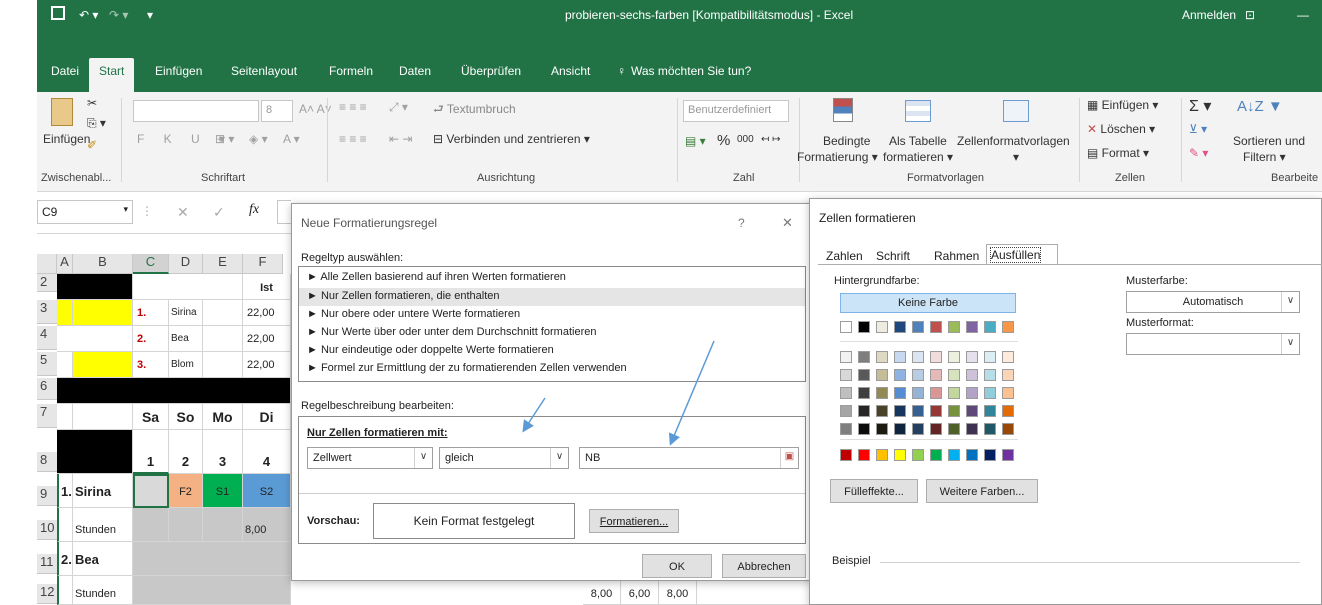 This screenshot has width=1322, height=605. I want to click on sample-label: Beispiel, so click(853, 561).